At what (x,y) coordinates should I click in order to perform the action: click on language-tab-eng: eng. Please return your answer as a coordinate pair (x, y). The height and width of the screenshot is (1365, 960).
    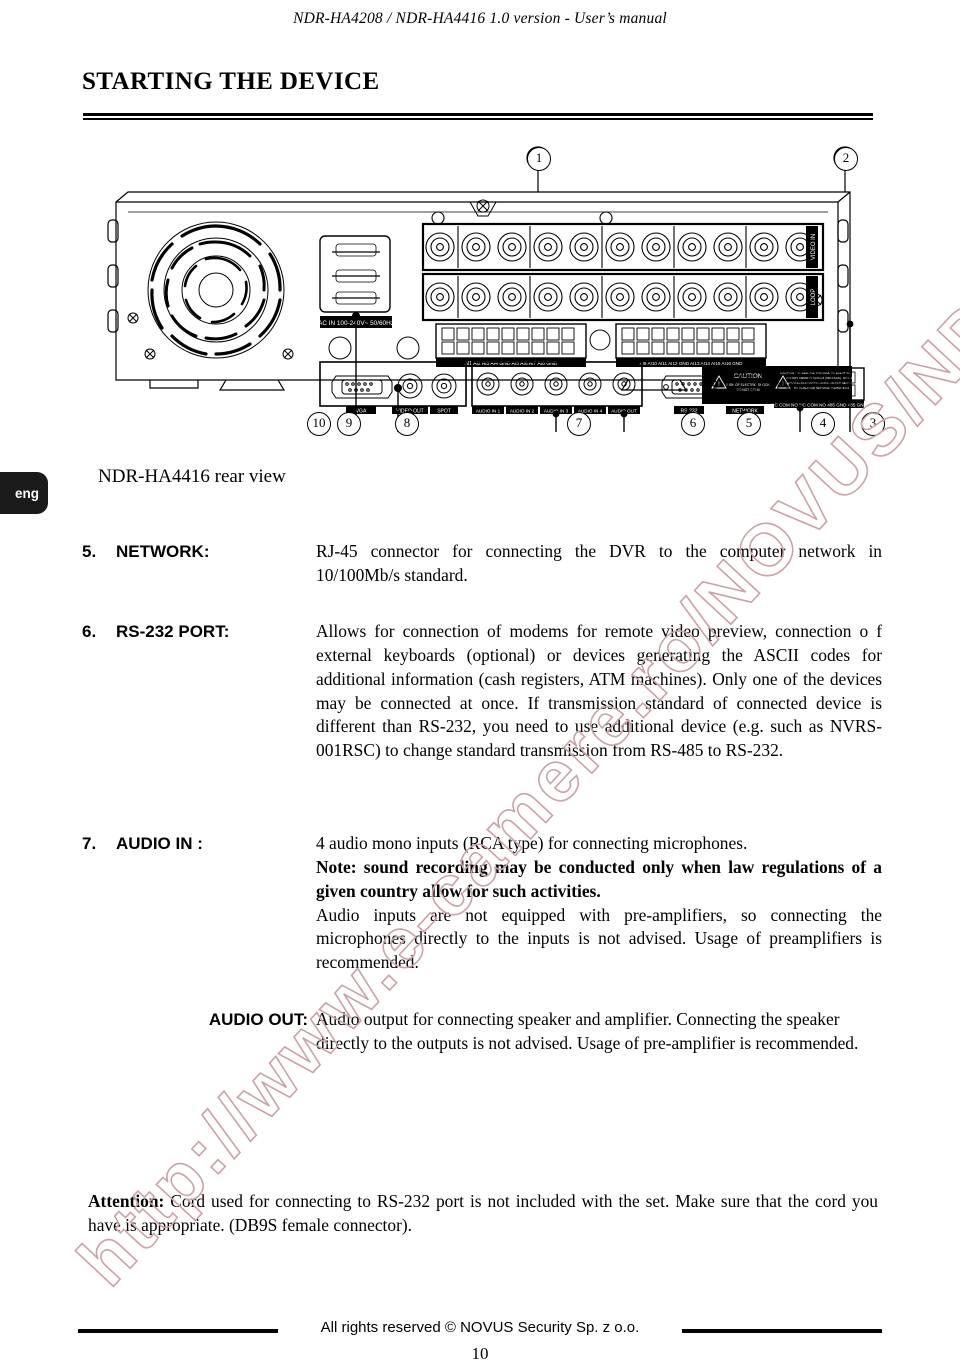
    Looking at the image, I should click on (24, 493).